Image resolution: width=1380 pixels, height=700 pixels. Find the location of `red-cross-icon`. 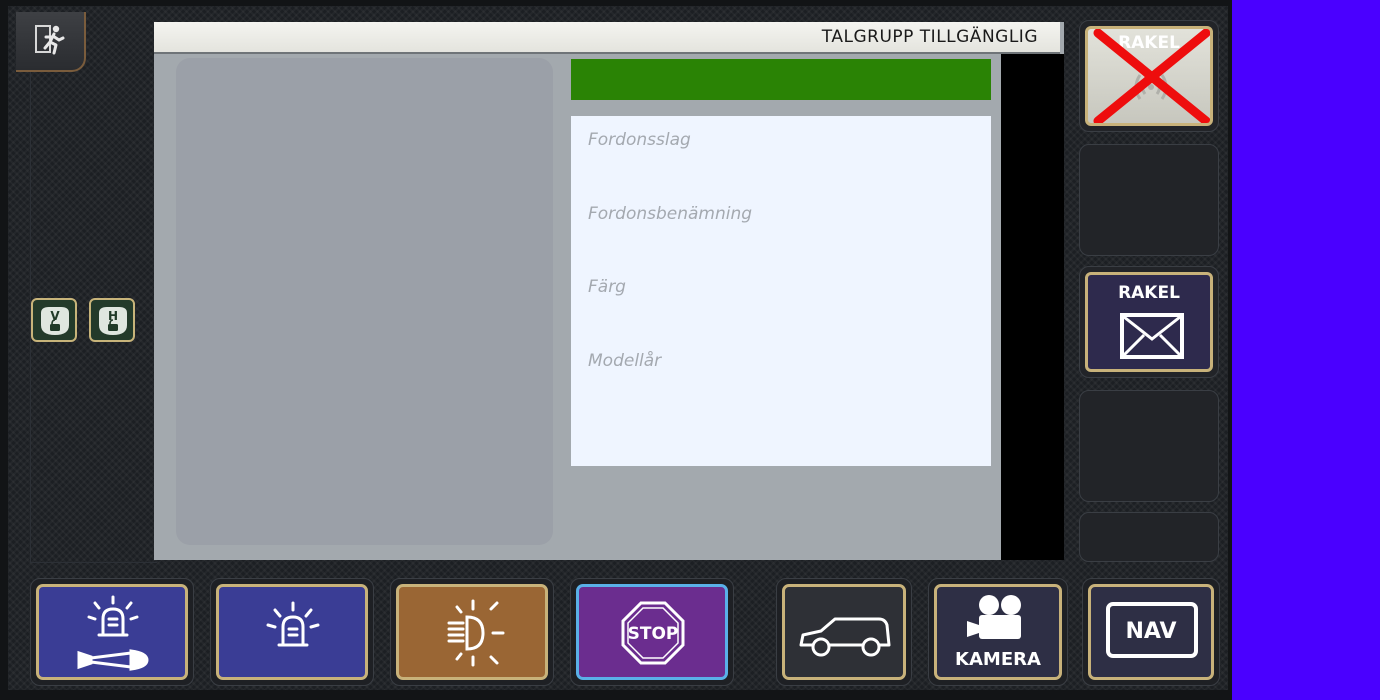

red-cross-icon is located at coordinates (1151, 76).